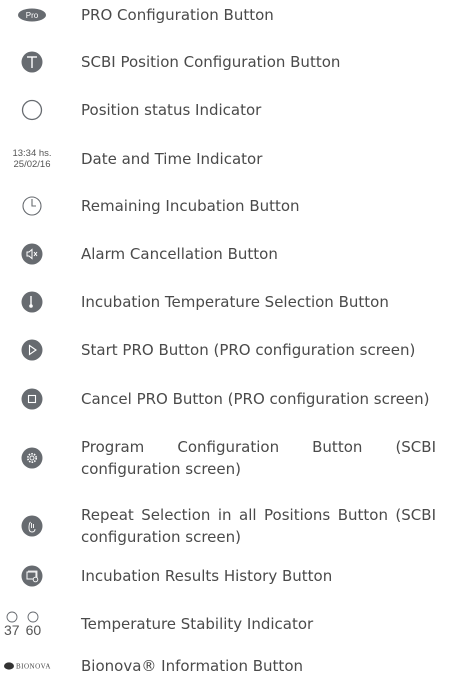 This screenshot has height=678, width=449. What do you see at coordinates (197, 624) in the screenshot?
I see `legend-label: Temperature Stability Indicator` at bounding box center [197, 624].